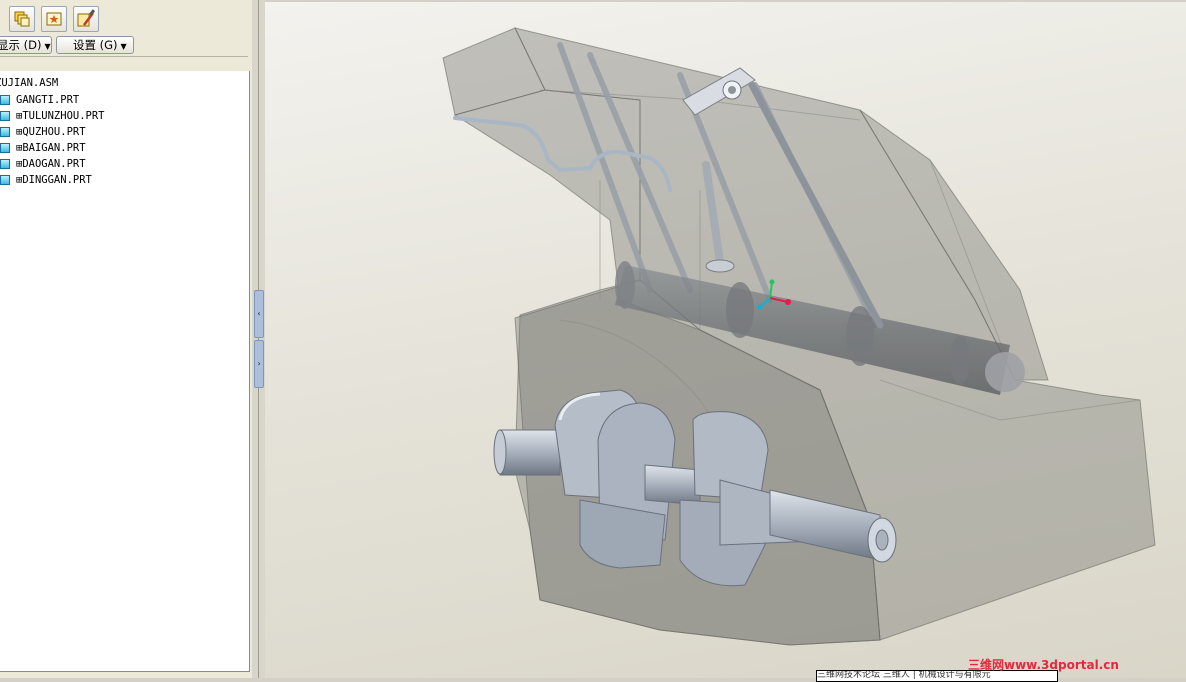 This screenshot has width=1186, height=682. I want to click on tree-item-label: ⊞BAIGAN.PRT, so click(51, 148).